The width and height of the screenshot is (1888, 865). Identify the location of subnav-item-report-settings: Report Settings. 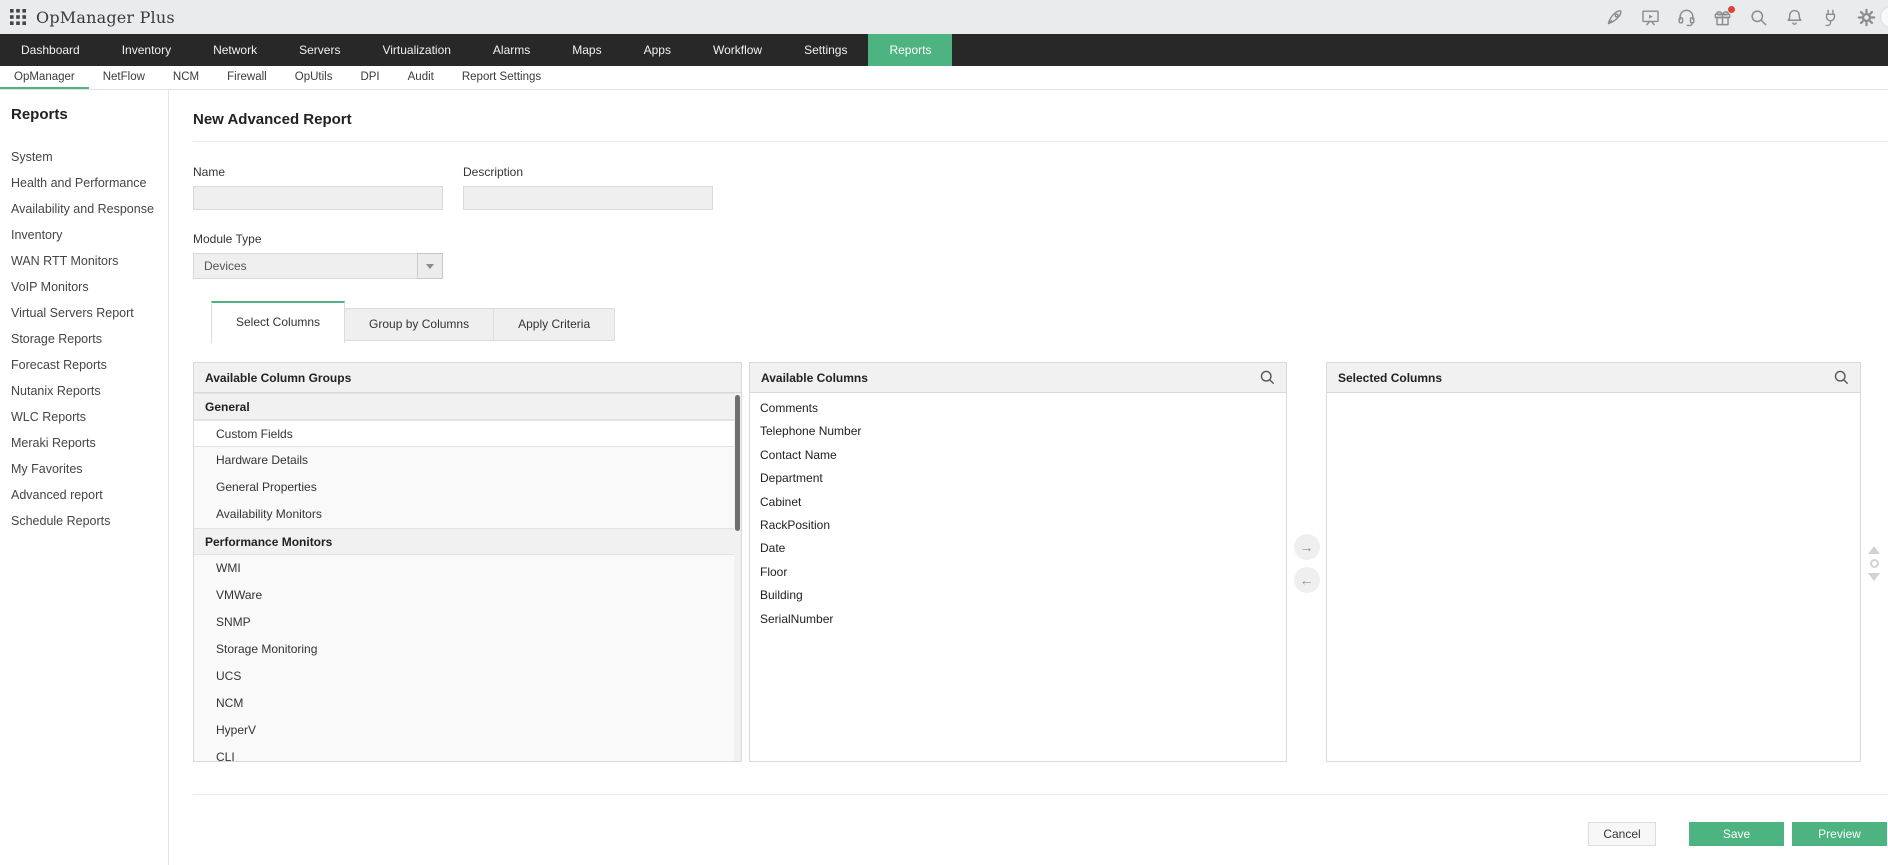
(501, 77).